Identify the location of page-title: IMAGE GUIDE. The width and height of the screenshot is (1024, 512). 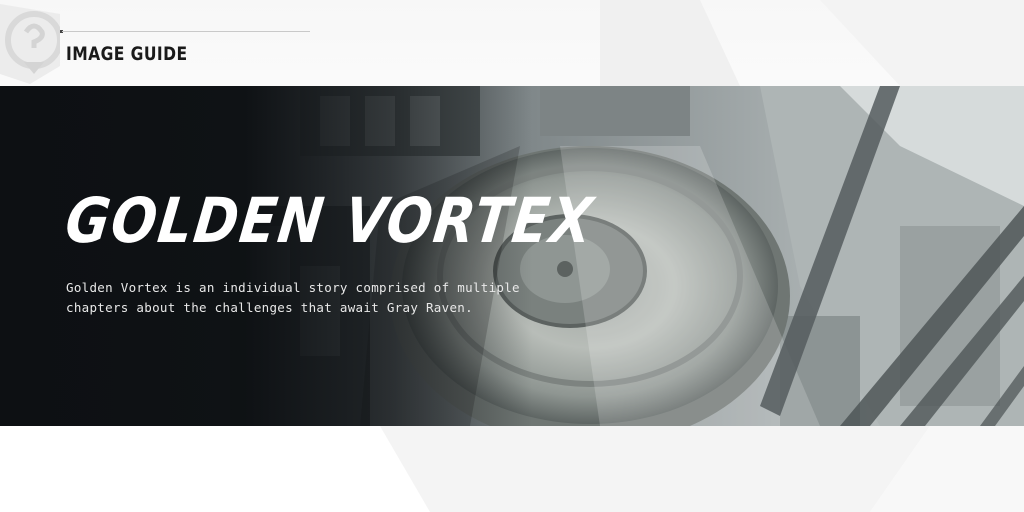
(127, 54).